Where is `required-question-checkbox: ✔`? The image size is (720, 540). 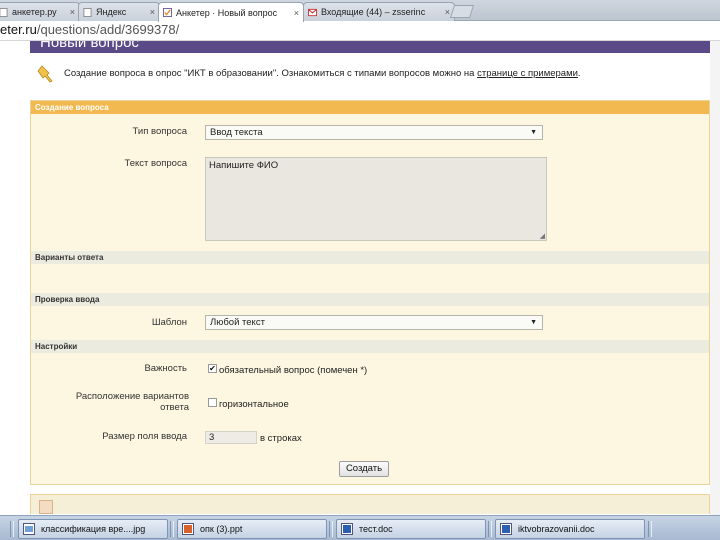
required-question-checkbox: ✔ is located at coordinates (212, 368).